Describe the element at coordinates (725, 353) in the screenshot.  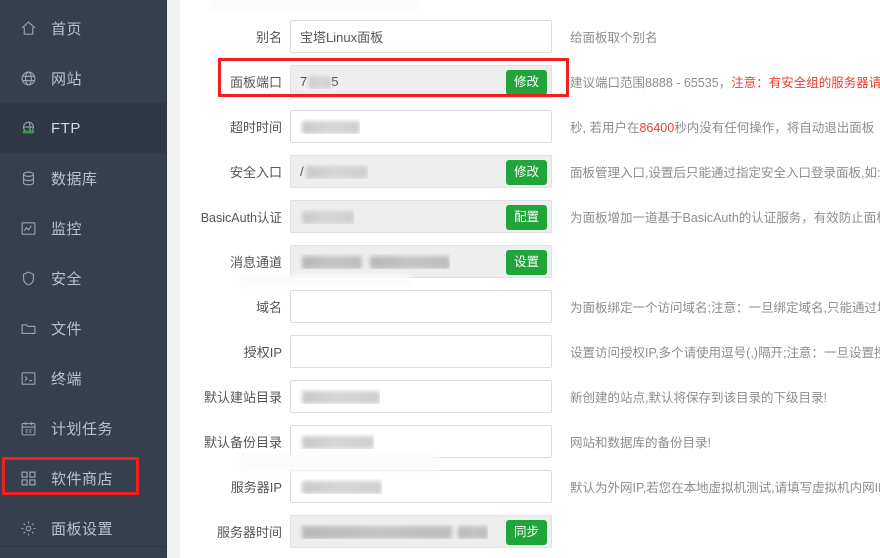
I see `help-text: 设置访问授权IP,多个请使用逗号(,)隔开;注意：一旦设置授` at that location.